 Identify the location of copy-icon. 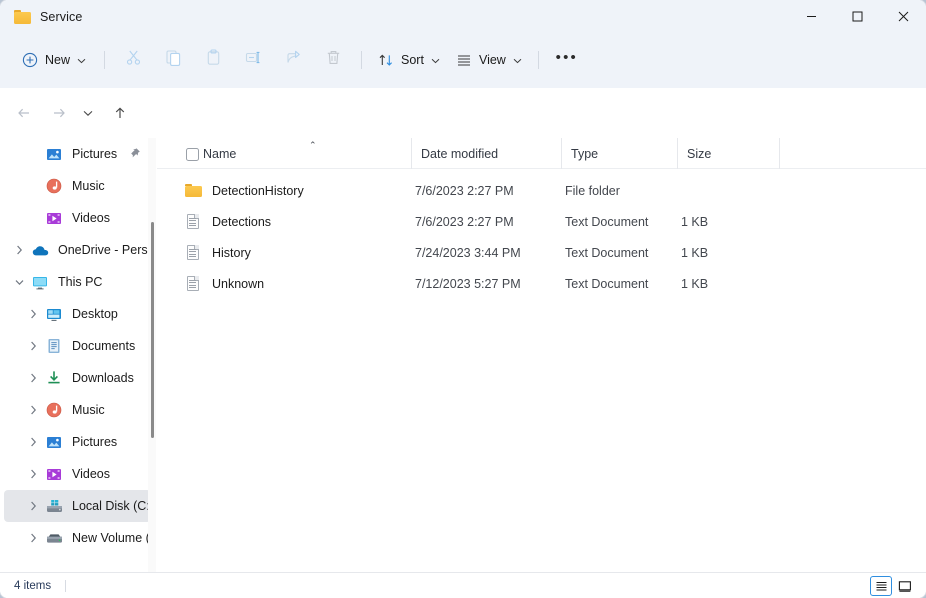
(173, 60).